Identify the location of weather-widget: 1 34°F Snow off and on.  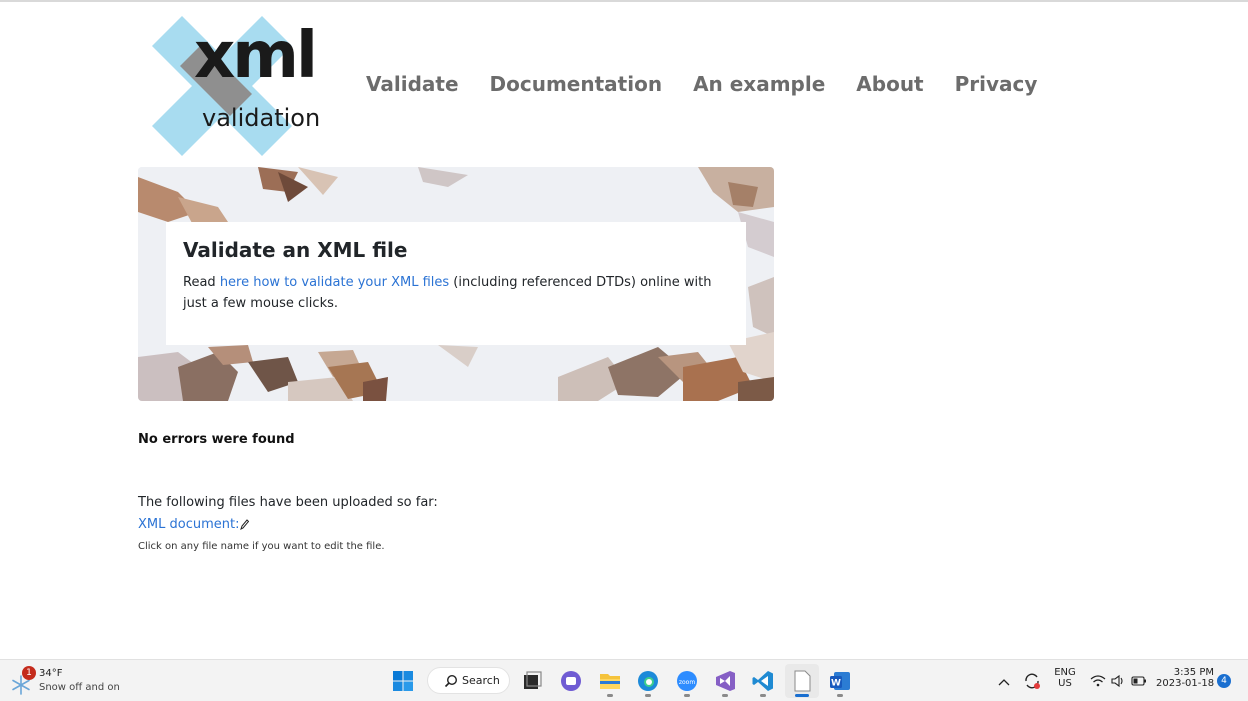
(75, 682).